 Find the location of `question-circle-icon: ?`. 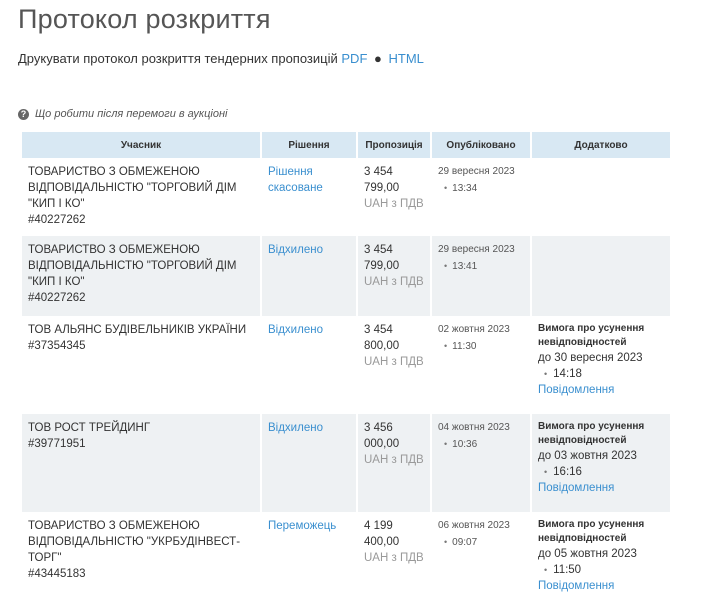

question-circle-icon: ? is located at coordinates (23, 114).